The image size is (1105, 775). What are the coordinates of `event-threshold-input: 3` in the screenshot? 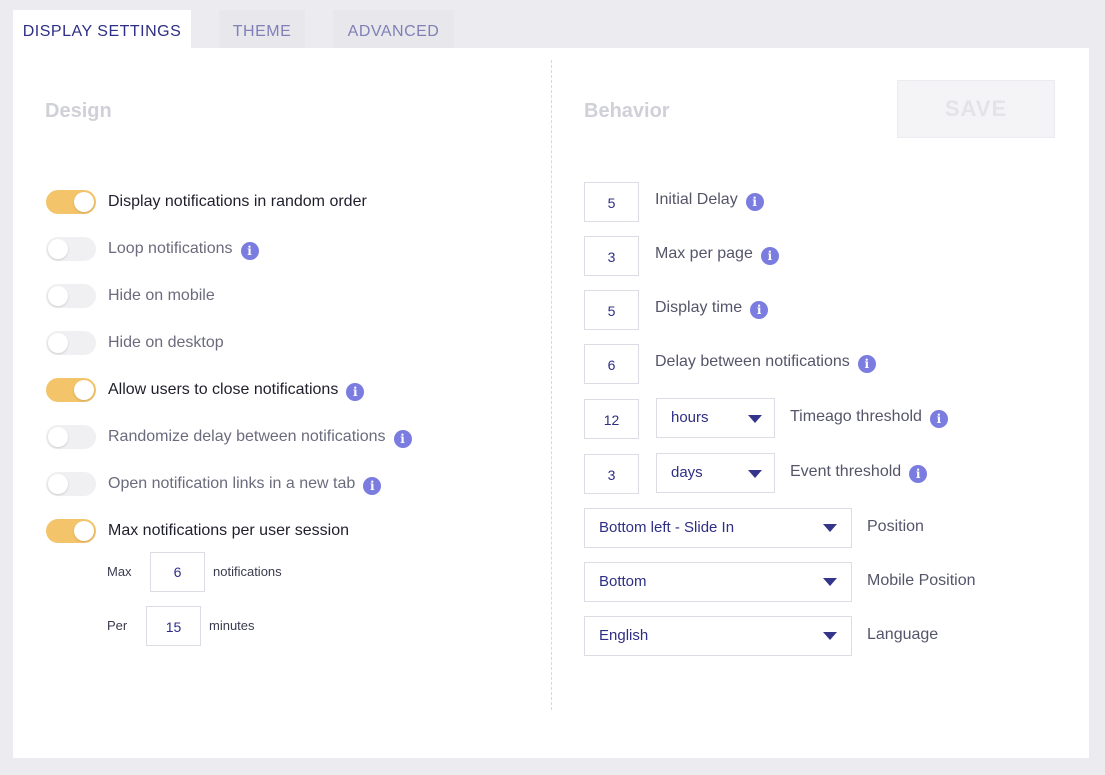 It's located at (611, 474).